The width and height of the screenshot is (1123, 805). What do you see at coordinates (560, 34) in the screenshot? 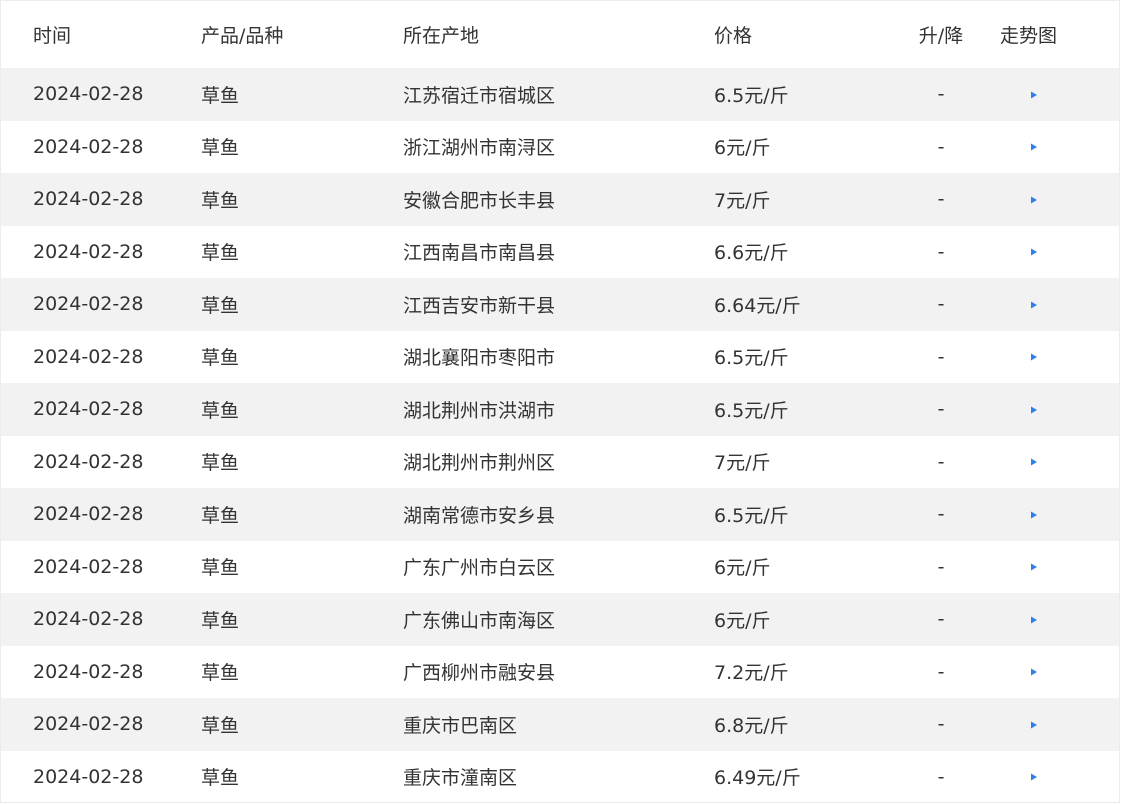
I see `table-header: 时间 产品/品种 所在产地 价格 升/降 走势图` at bounding box center [560, 34].